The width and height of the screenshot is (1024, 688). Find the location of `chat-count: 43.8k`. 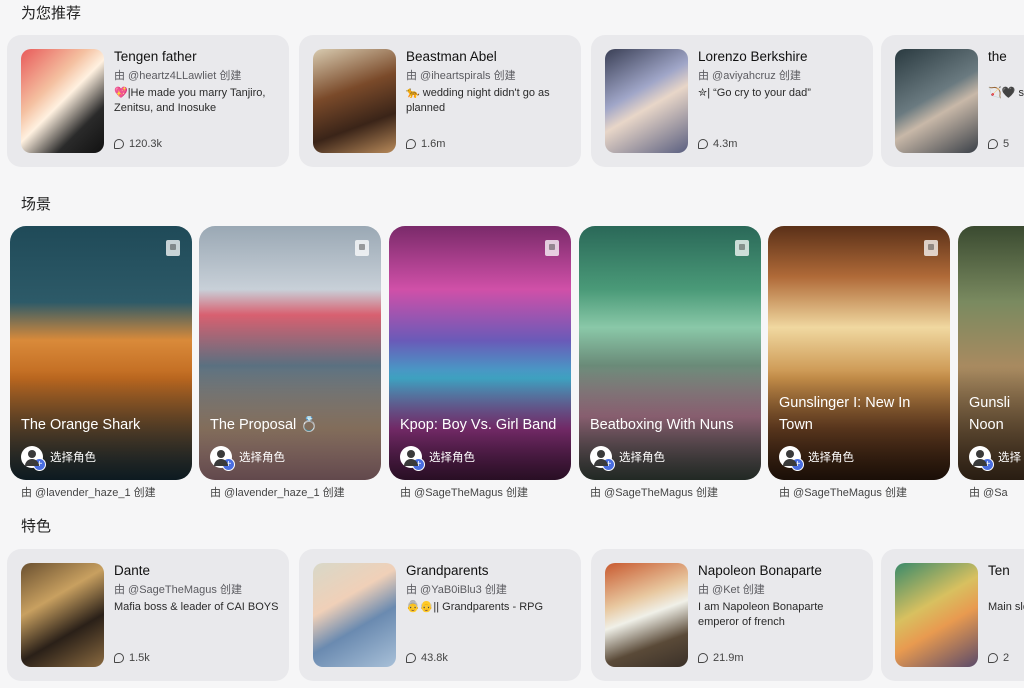

chat-count: 43.8k is located at coordinates (427, 658).